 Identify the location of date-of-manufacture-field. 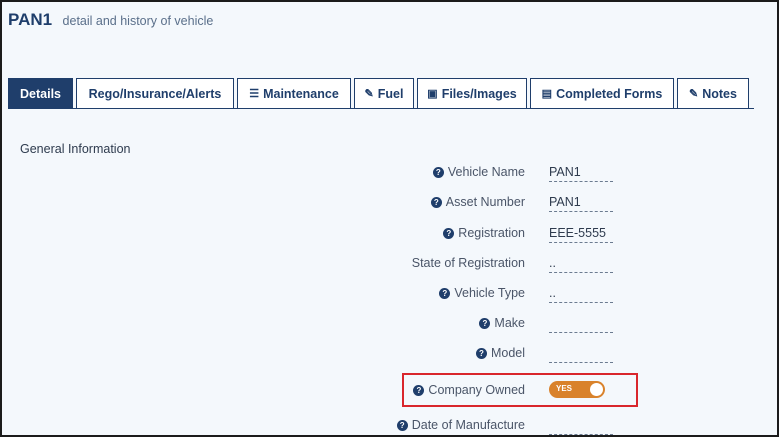
(581, 426).